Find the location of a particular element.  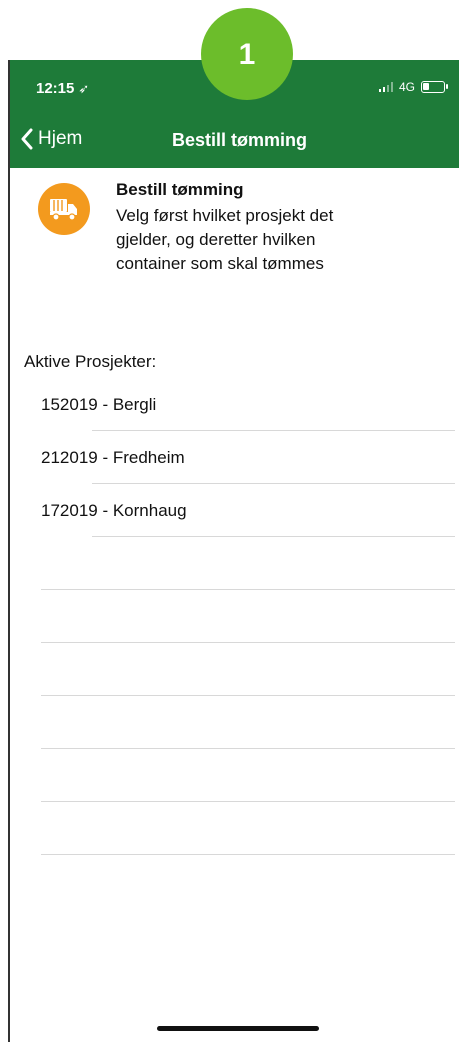

network-type: 4G is located at coordinates (406, 87).